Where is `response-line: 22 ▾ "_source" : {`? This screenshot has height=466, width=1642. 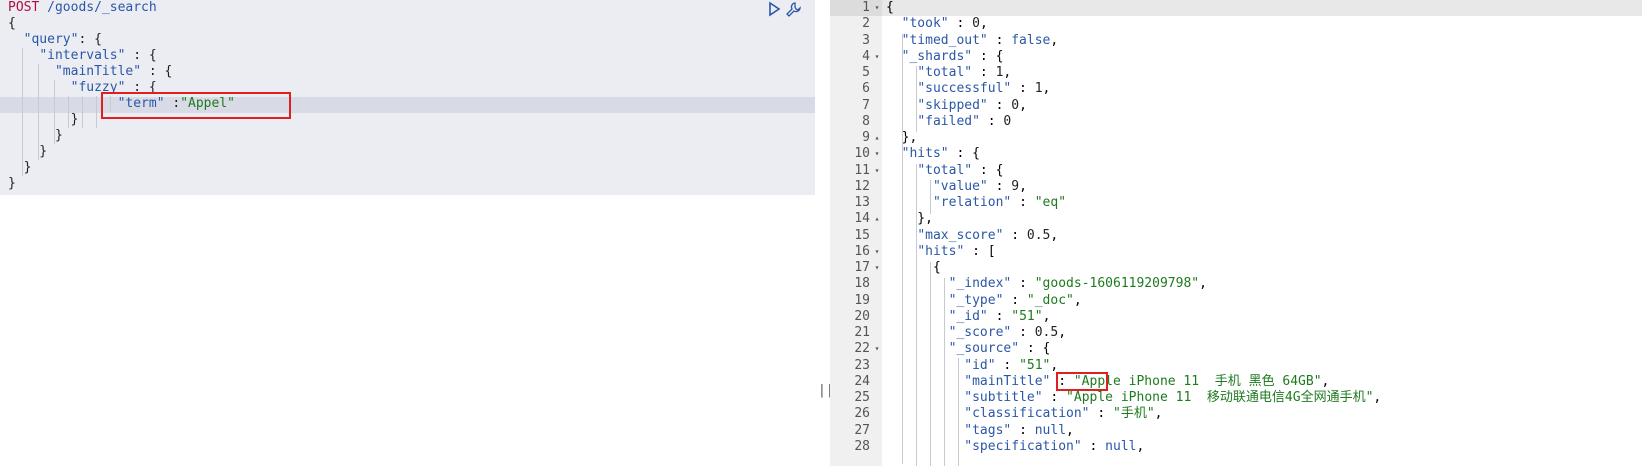
response-line: 22 ▾ "_source" : { is located at coordinates (1236, 349).